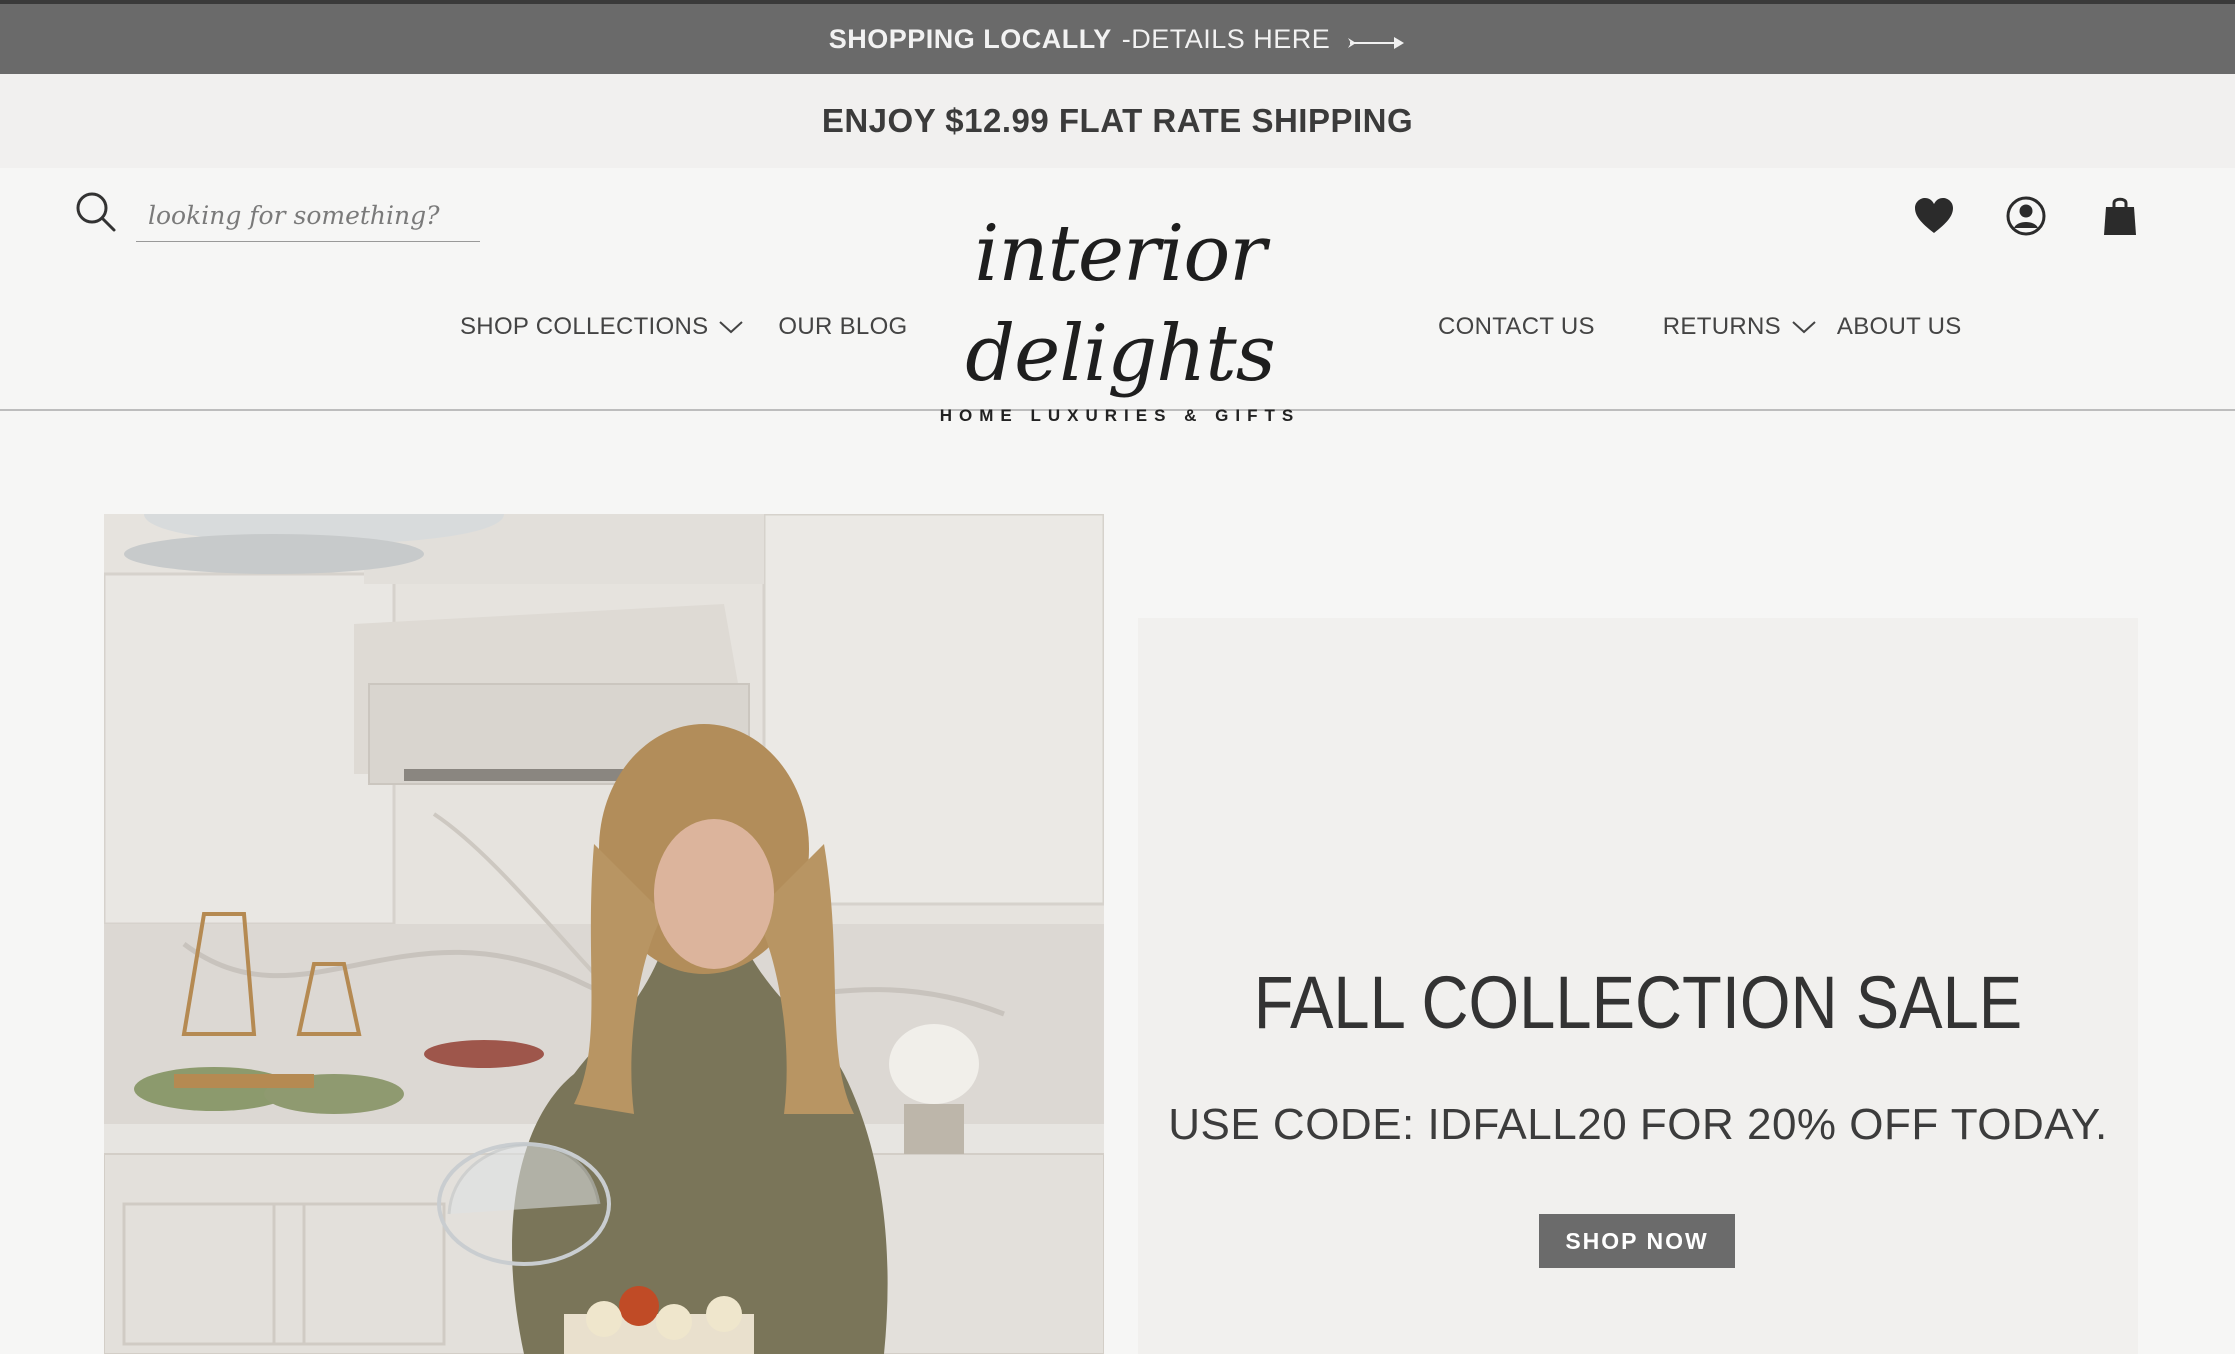 Image resolution: width=2235 pixels, height=1354 pixels. What do you see at coordinates (1637, 1241) in the screenshot?
I see `shop-now-button: SHOP NOW` at bounding box center [1637, 1241].